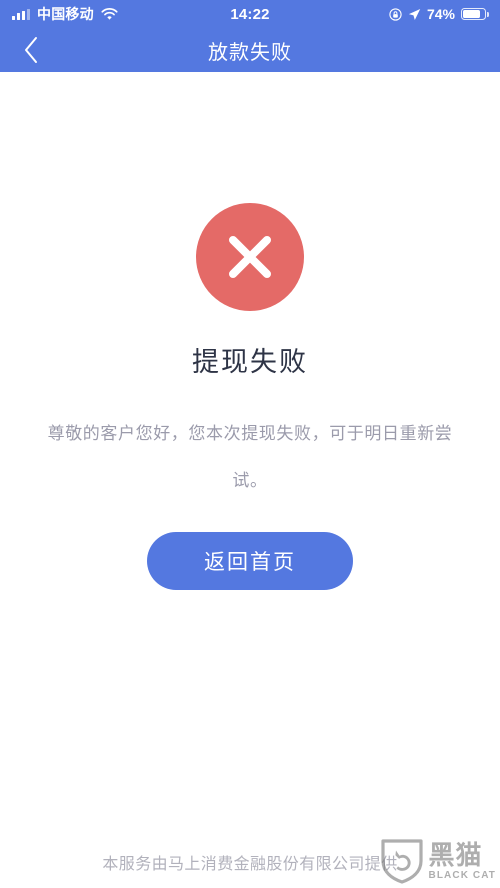  I want to click on error-cross-icon, so click(250, 257).